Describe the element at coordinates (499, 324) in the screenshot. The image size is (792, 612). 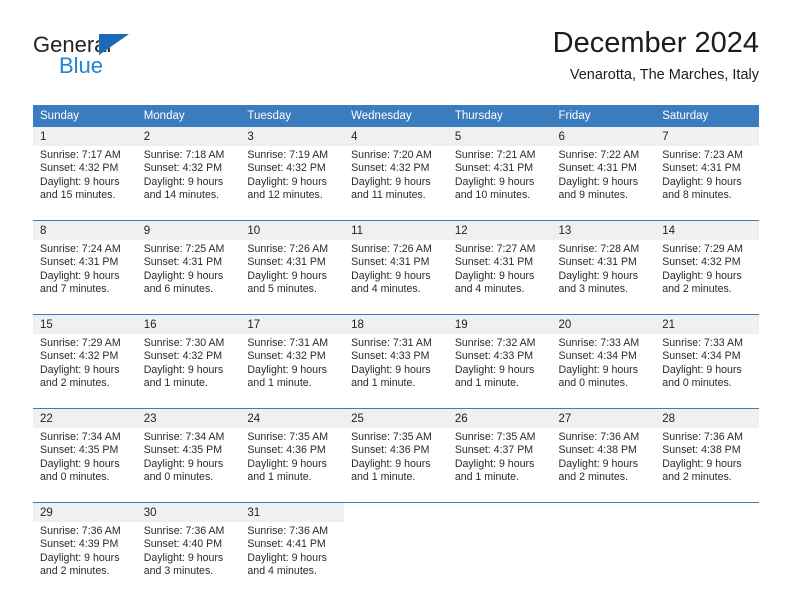
I see `day-number: 19` at that location.